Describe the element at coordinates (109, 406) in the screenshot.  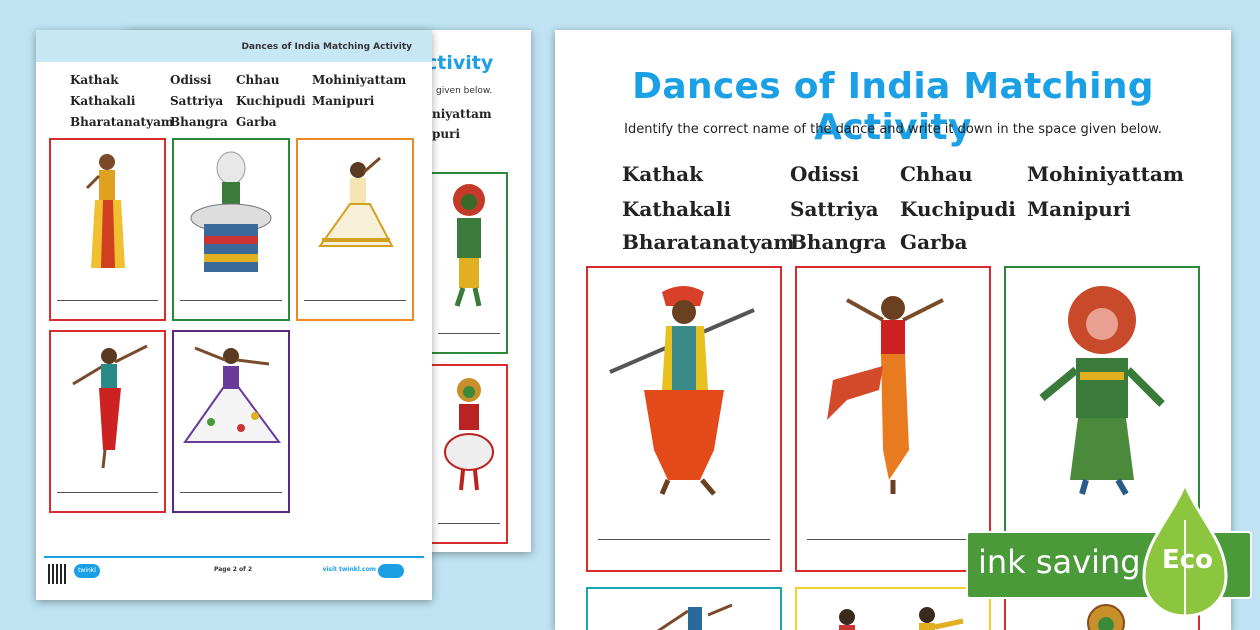
I see `bharatanatyam-dancer-illustration` at that location.